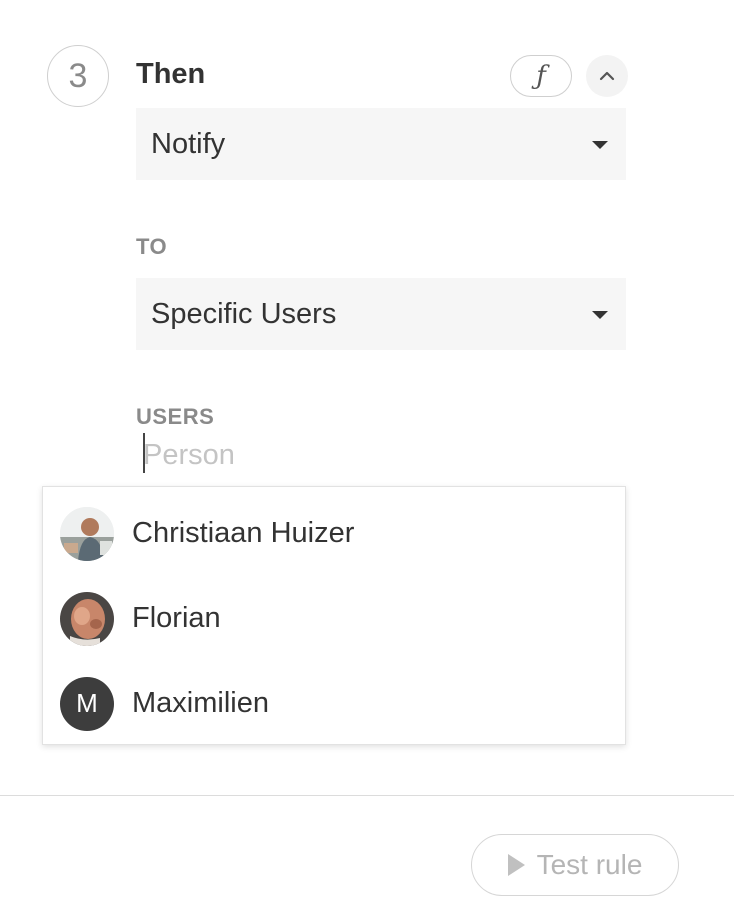 Image resolution: width=734 pixels, height=908 pixels. What do you see at coordinates (381, 314) in the screenshot?
I see `recipient-type-select: Specific Users` at bounding box center [381, 314].